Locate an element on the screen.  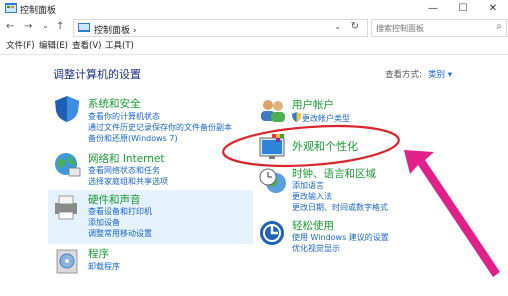
users-icon is located at coordinates (273, 111).